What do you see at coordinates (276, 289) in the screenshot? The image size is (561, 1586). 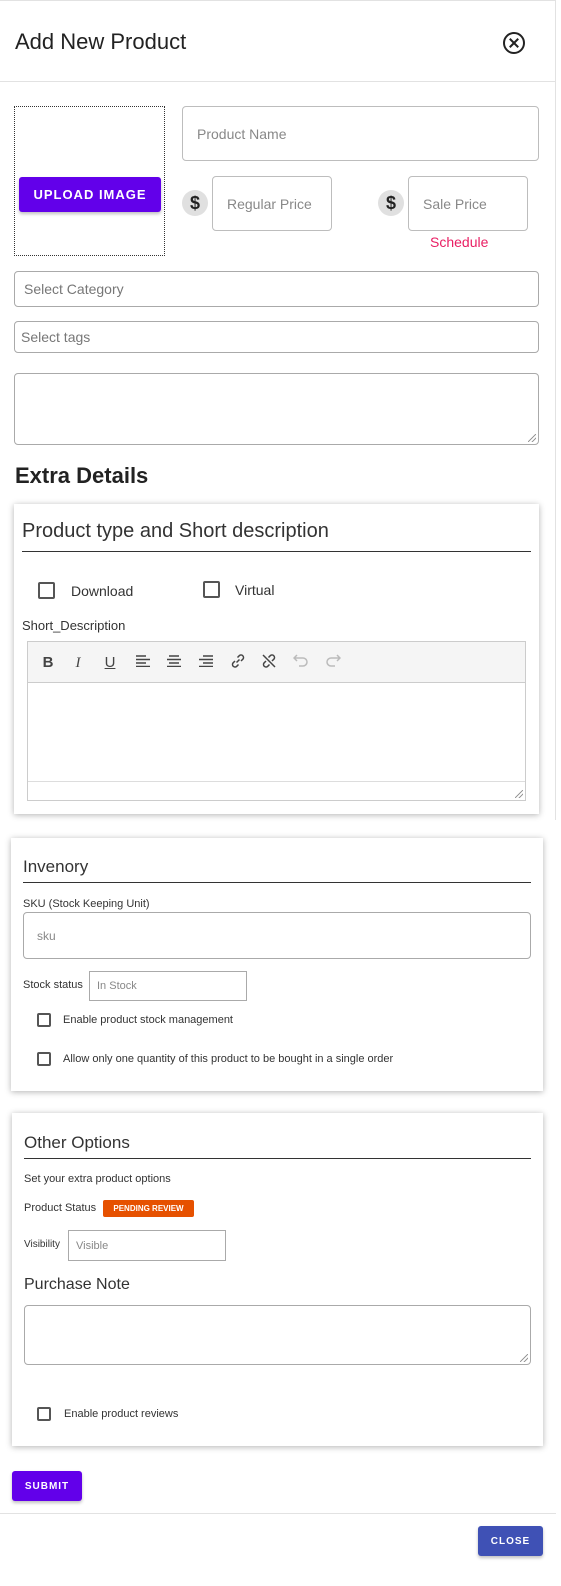 I see `category-select: Select Category` at bounding box center [276, 289].